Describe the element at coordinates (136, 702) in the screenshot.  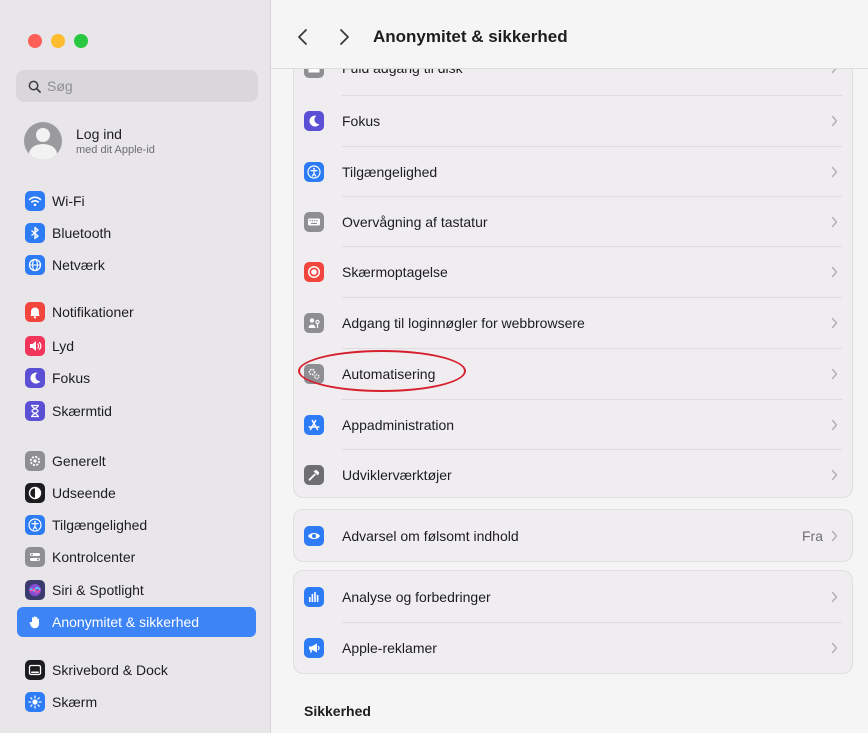
I see `sidebar-item-skaerm: Skærm` at that location.